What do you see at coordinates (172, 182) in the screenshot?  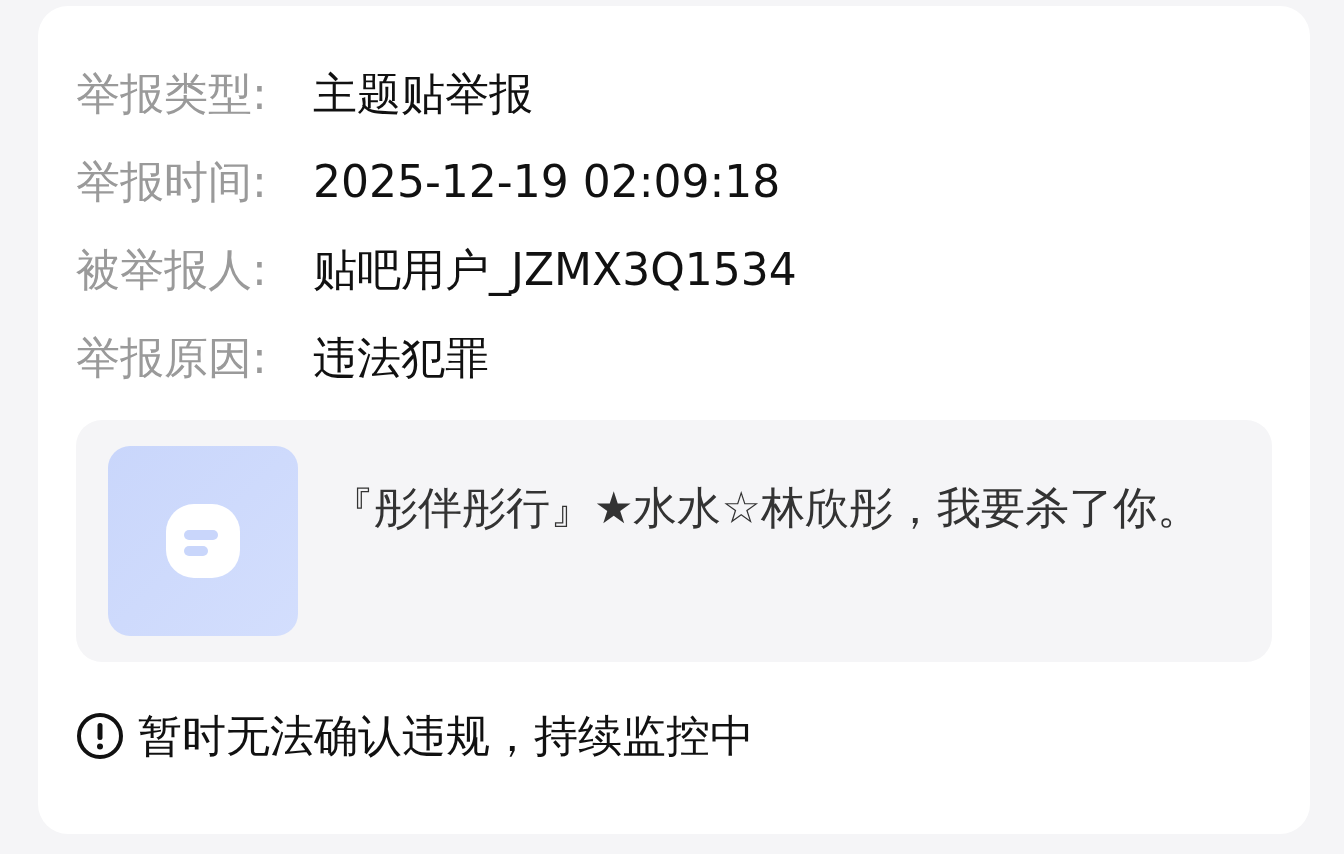 I see `field-label: 举报时间:` at bounding box center [172, 182].